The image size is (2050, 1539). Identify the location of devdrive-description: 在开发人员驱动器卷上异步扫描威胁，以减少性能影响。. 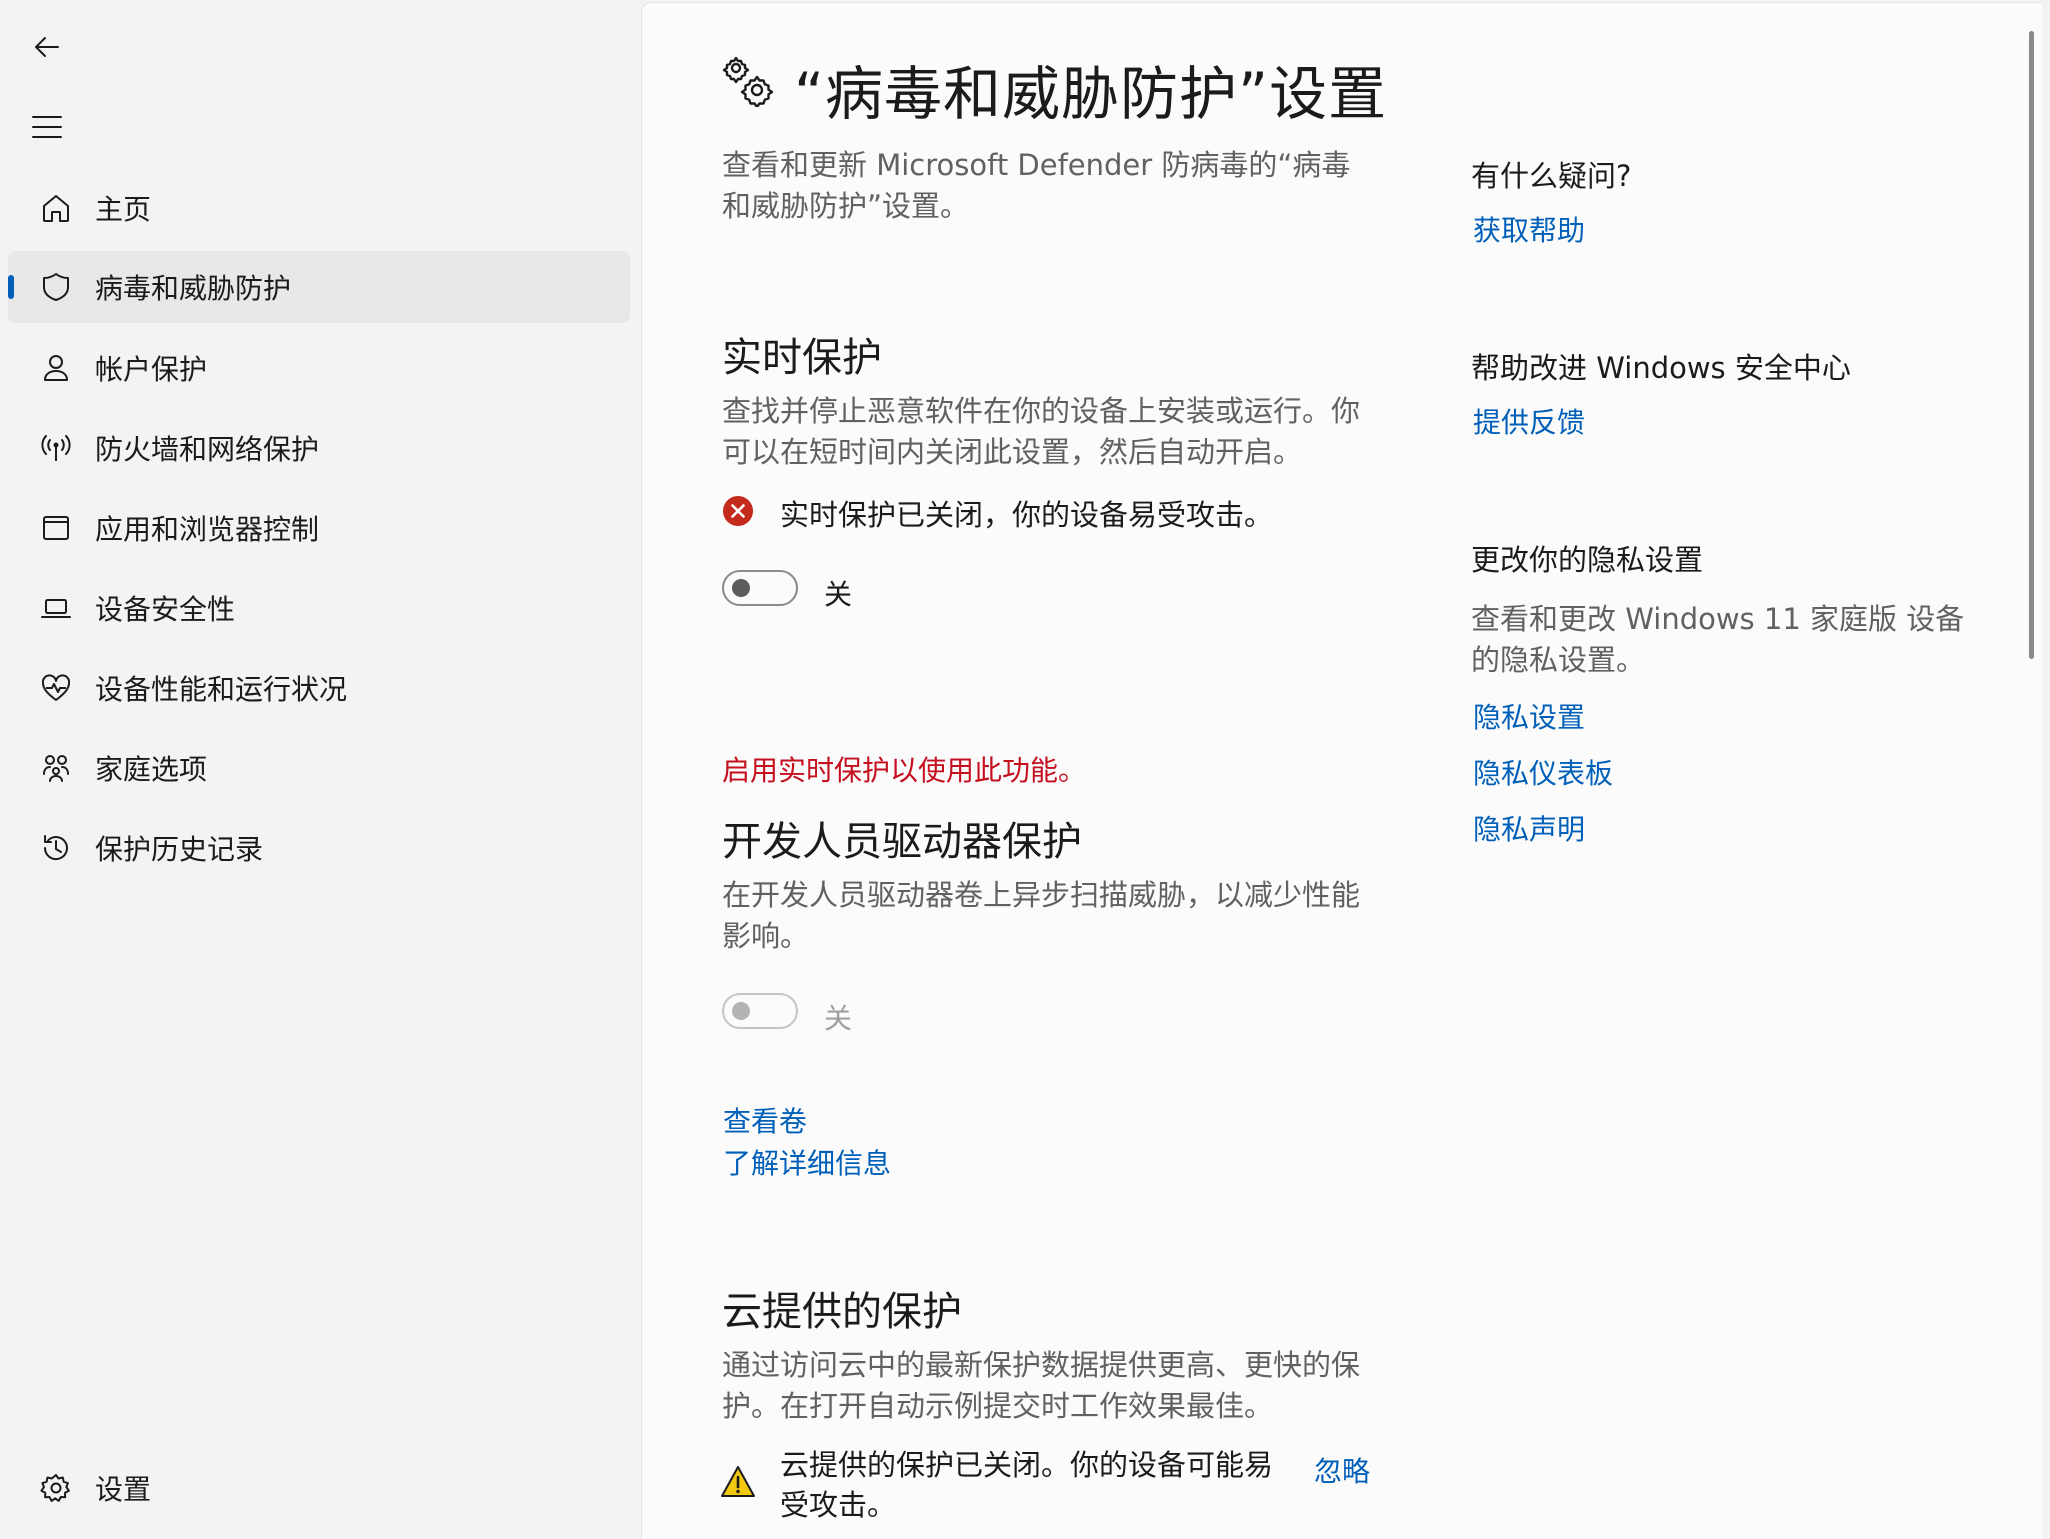
(1041, 915).